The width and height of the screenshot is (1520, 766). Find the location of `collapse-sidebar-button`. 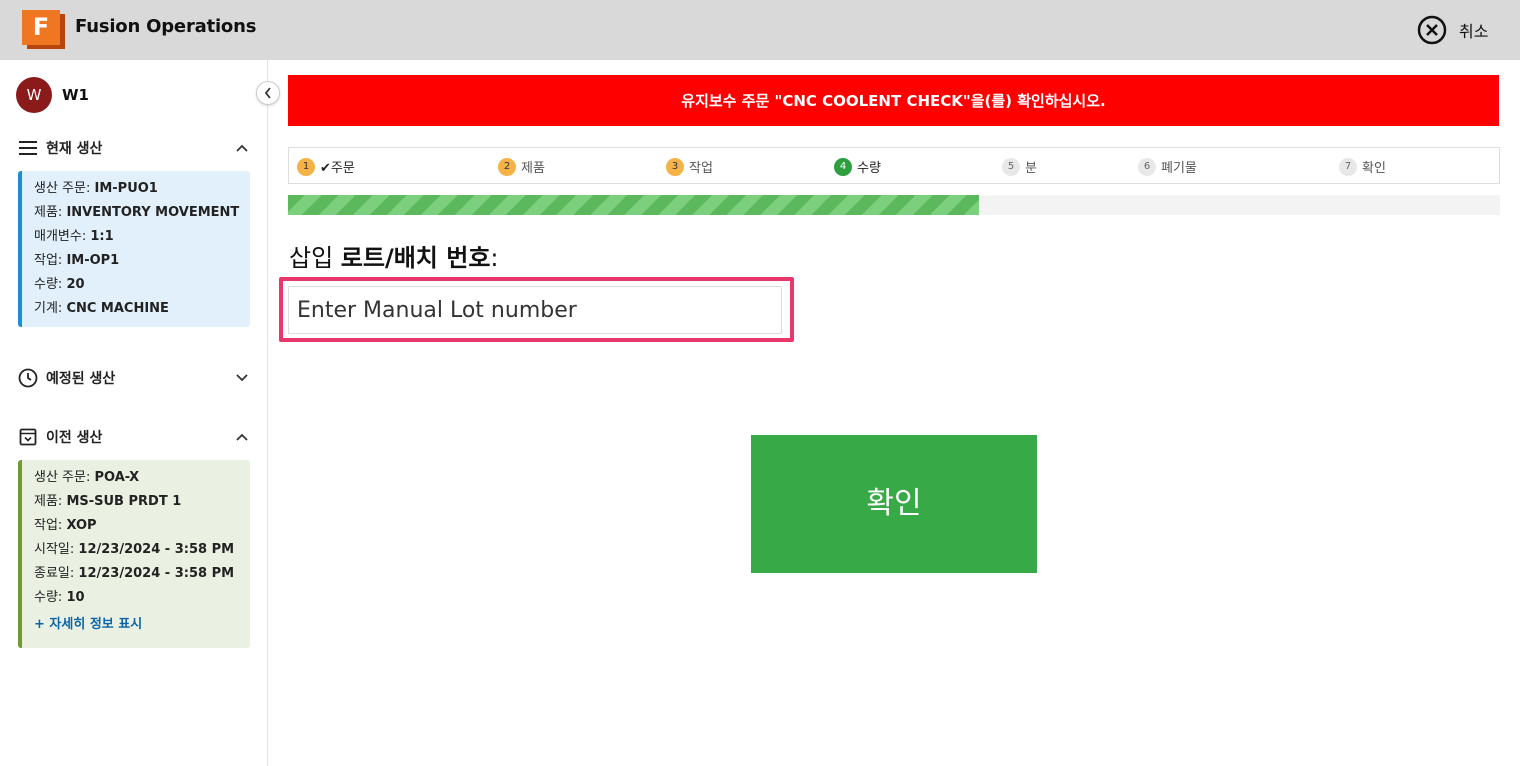

collapse-sidebar-button is located at coordinates (268, 93).